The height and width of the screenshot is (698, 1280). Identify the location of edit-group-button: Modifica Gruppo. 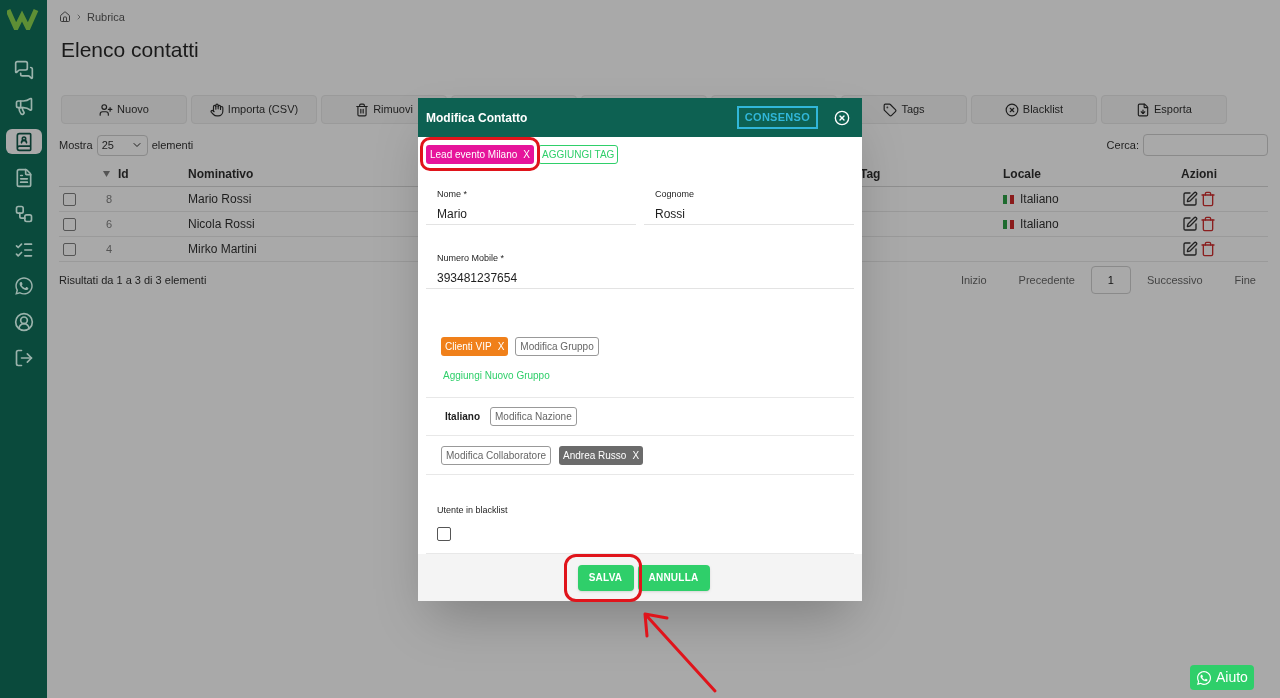
(557, 347).